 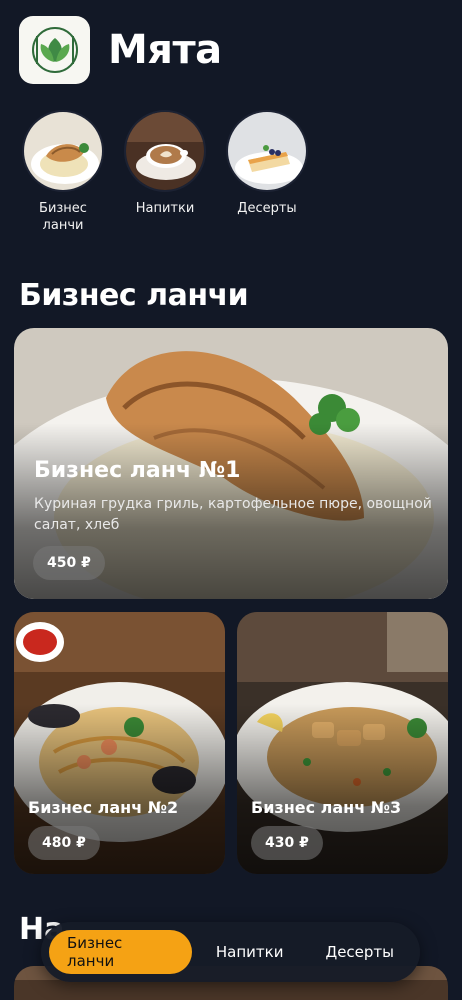 What do you see at coordinates (165, 50) in the screenshot?
I see `app-title: Мята` at bounding box center [165, 50].